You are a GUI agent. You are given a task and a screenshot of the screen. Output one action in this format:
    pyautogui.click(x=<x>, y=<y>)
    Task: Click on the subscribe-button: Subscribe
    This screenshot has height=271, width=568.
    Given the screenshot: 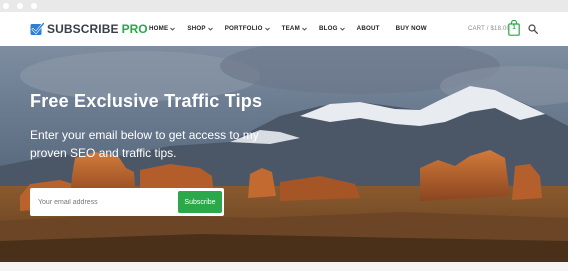 What is the action you would take?
    pyautogui.click(x=200, y=202)
    